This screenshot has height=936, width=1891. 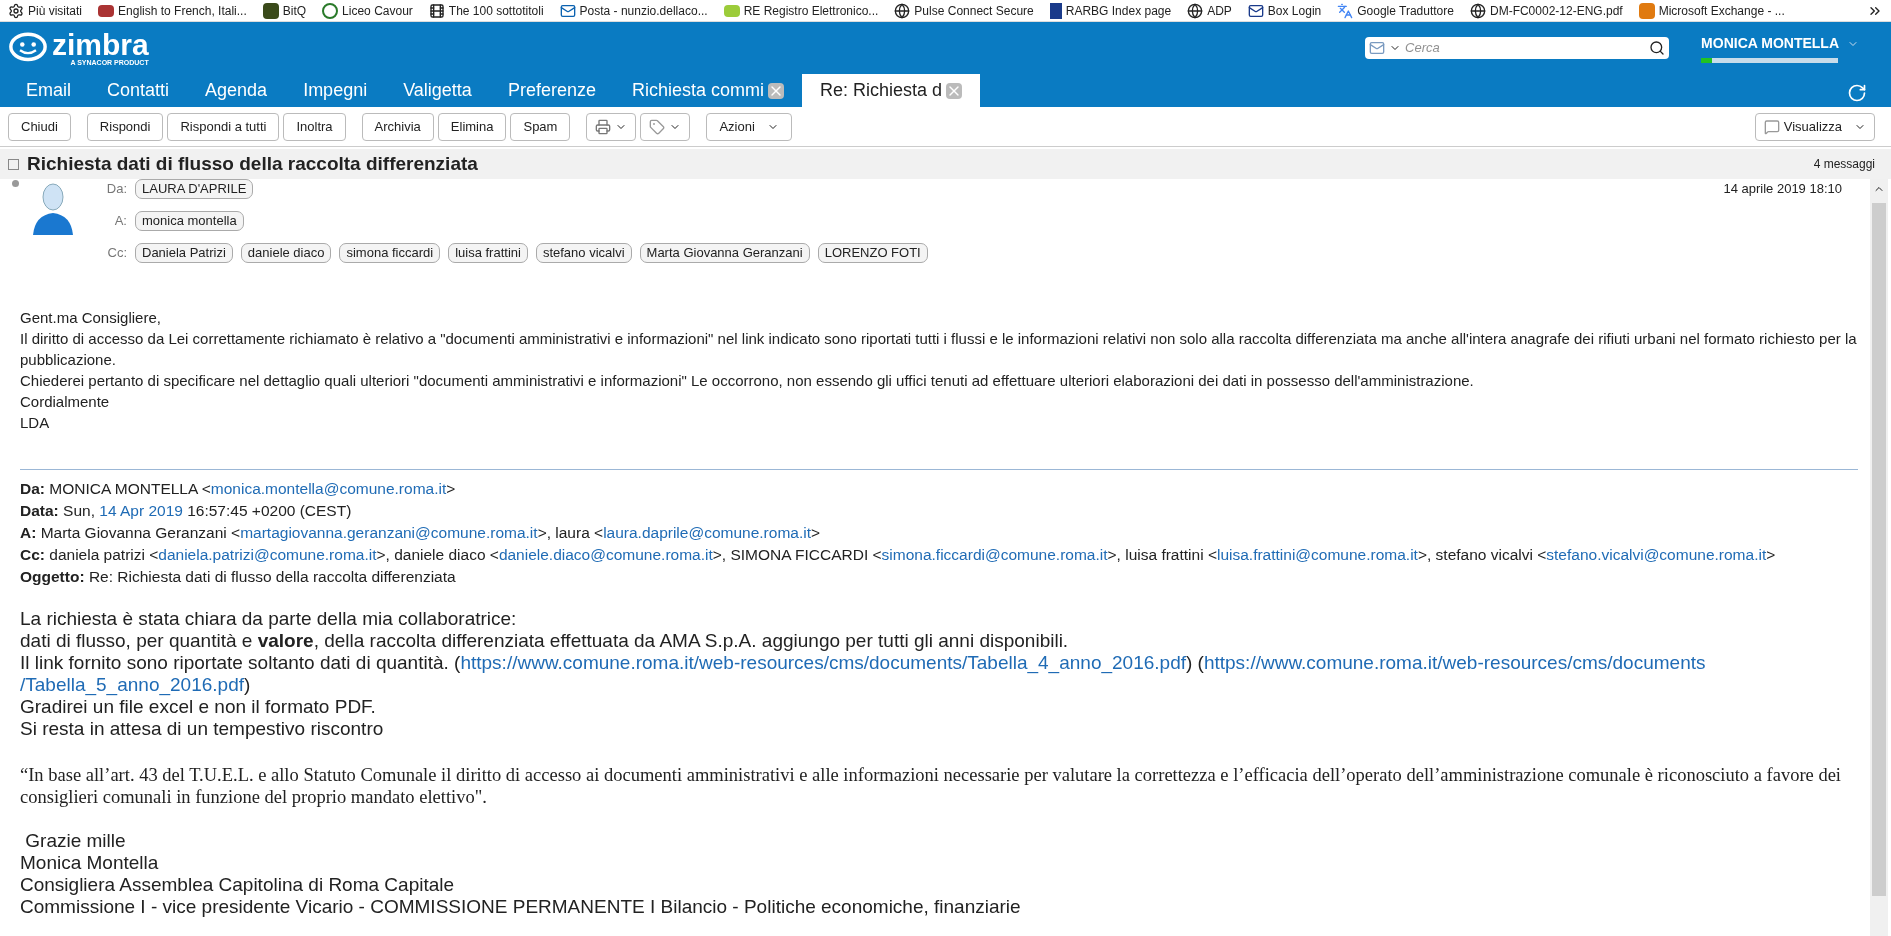 What do you see at coordinates (252, 163) in the screenshot?
I see `conversation-subject: Richiesta dati di flusso della raccolta differenziata` at bounding box center [252, 163].